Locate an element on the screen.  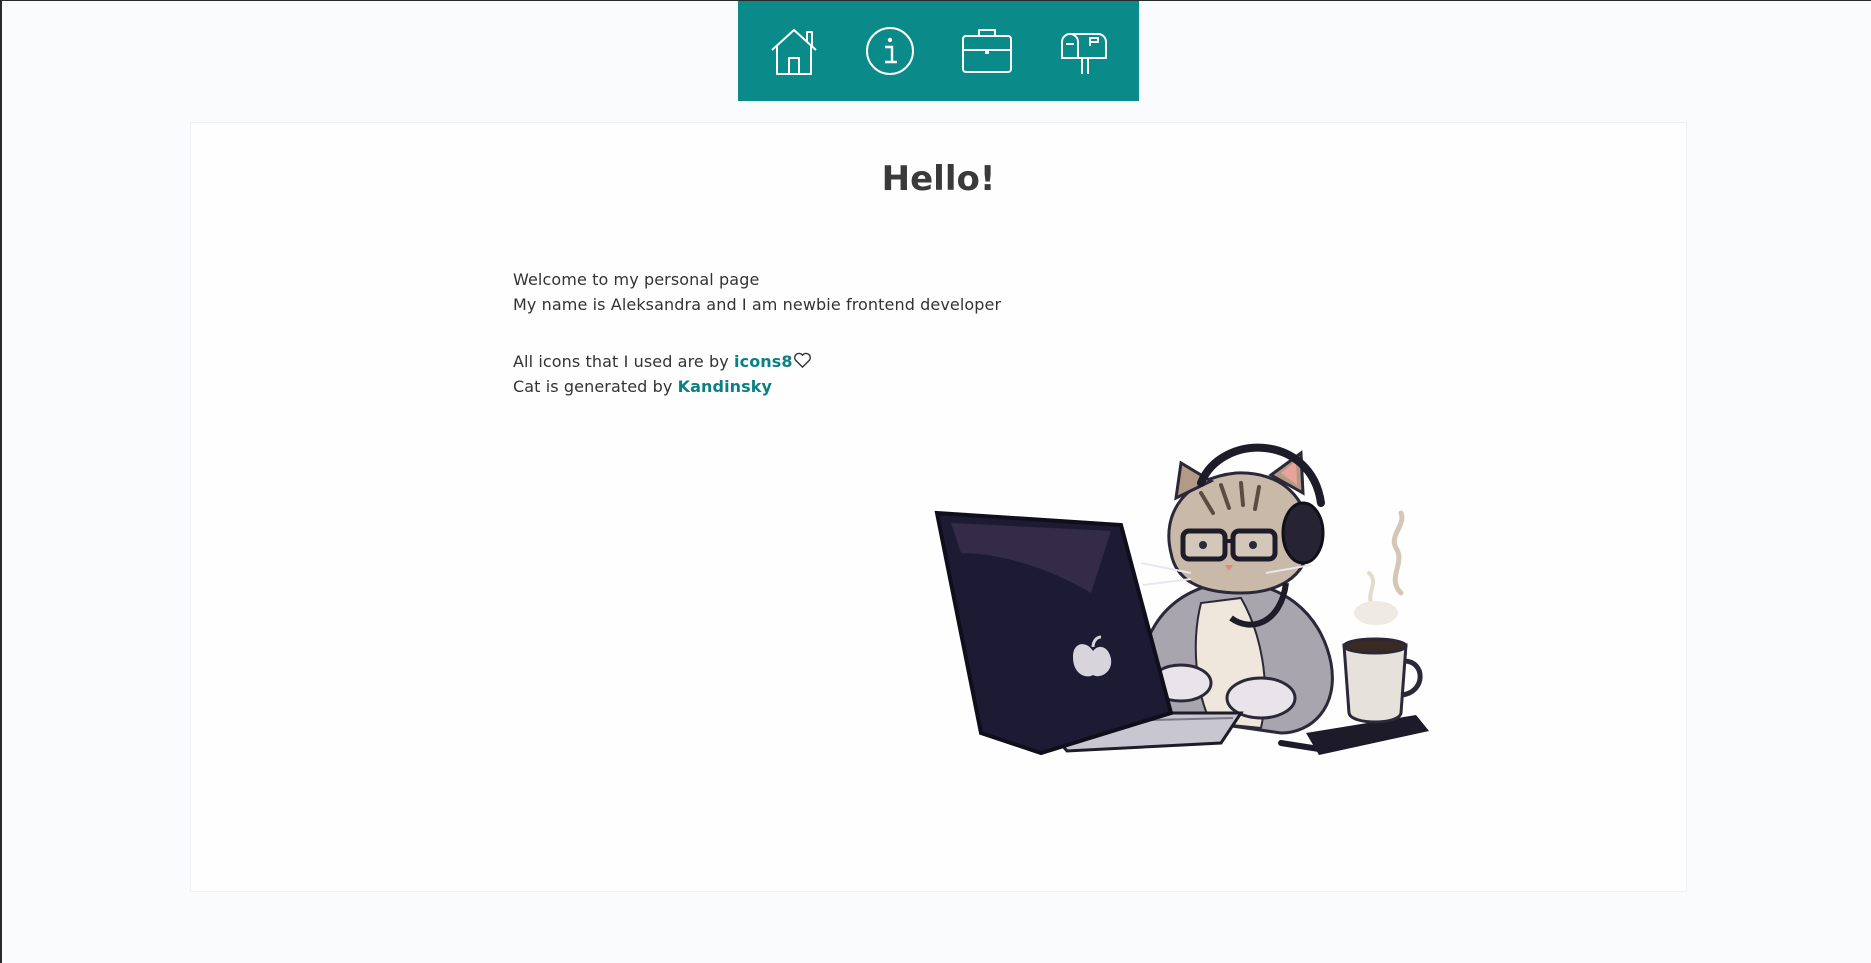
nav-home is located at coordinates (794, 51).